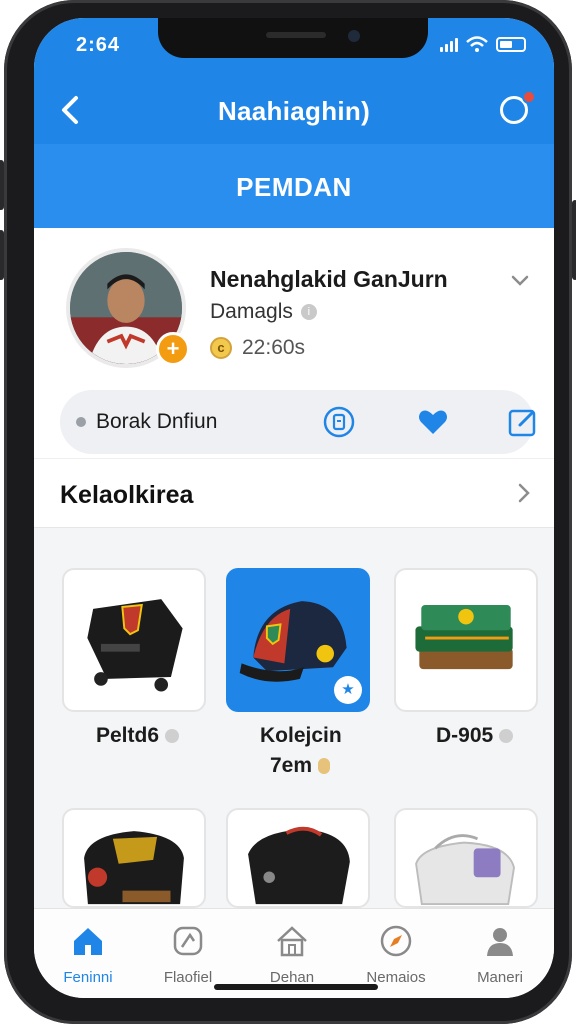 Image resolution: width=576 pixels, height=1024 pixels. Describe the element at coordinates (324, 766) in the screenshot. I see `coin-icon` at that location.